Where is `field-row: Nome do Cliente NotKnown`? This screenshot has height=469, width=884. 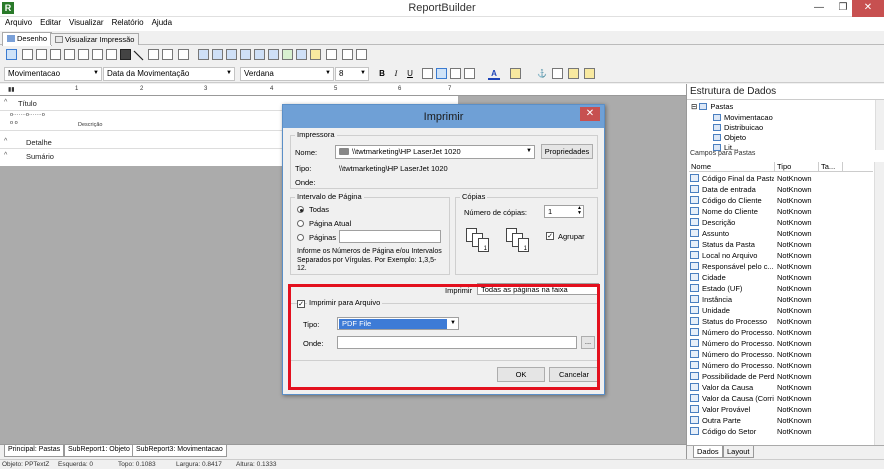
field-row: Nome do Cliente NotKnown is located at coordinates (782, 211).